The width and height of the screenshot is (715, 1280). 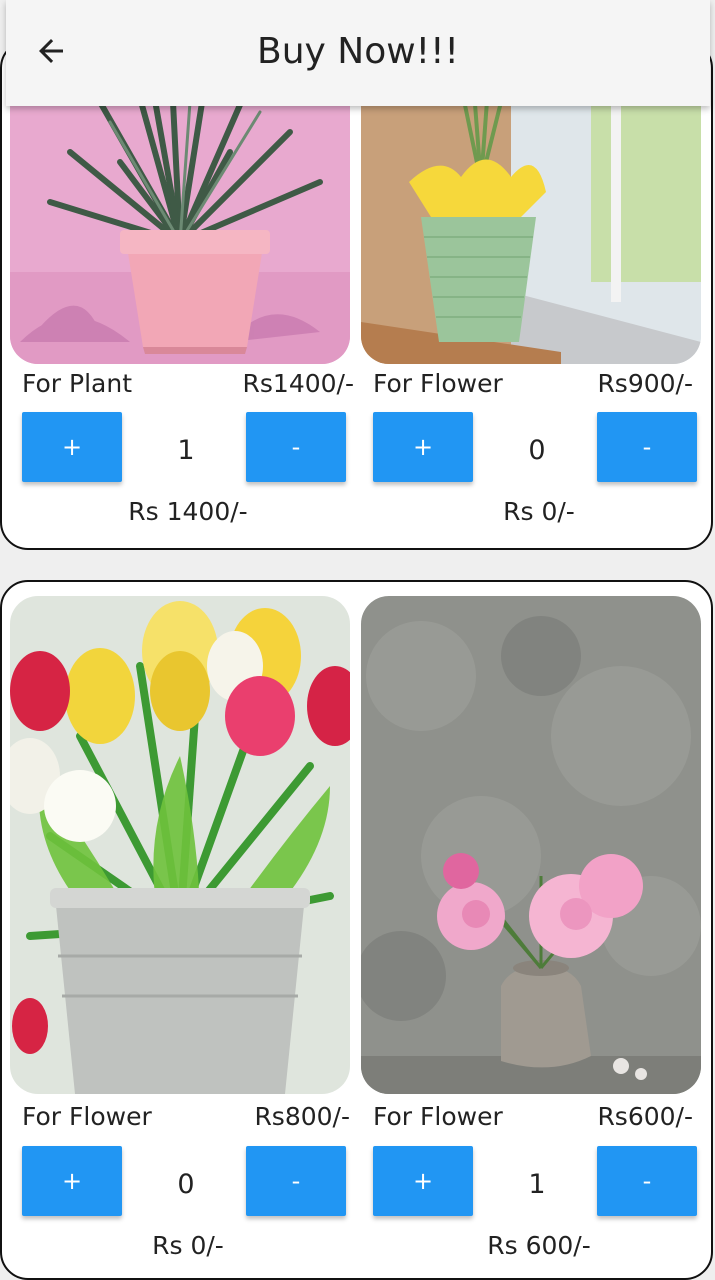 What do you see at coordinates (302, 1116) in the screenshot?
I see `product-price: Rs800/-` at bounding box center [302, 1116].